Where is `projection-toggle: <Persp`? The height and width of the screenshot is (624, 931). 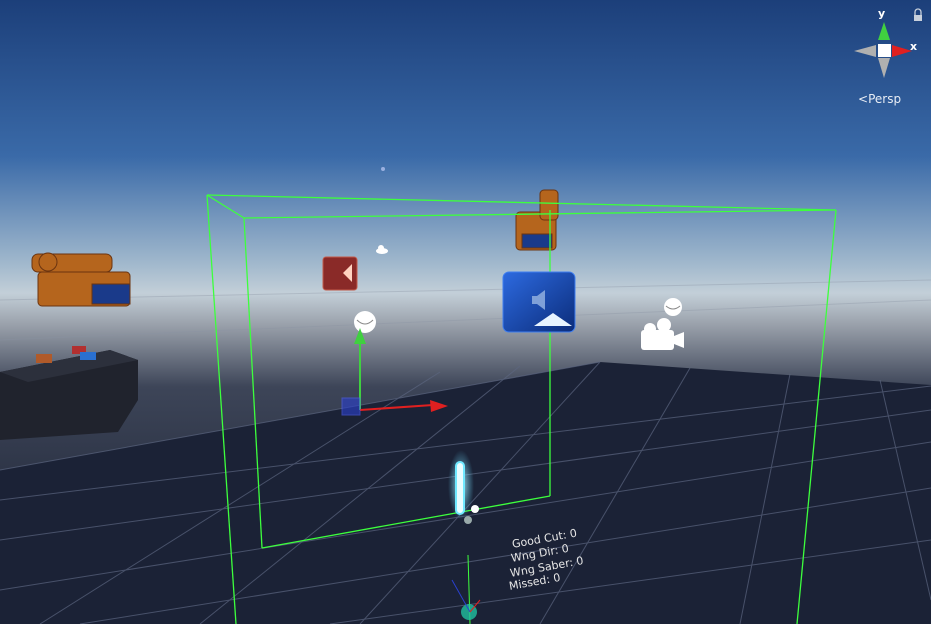 projection-toggle: <Persp is located at coordinates (879, 99).